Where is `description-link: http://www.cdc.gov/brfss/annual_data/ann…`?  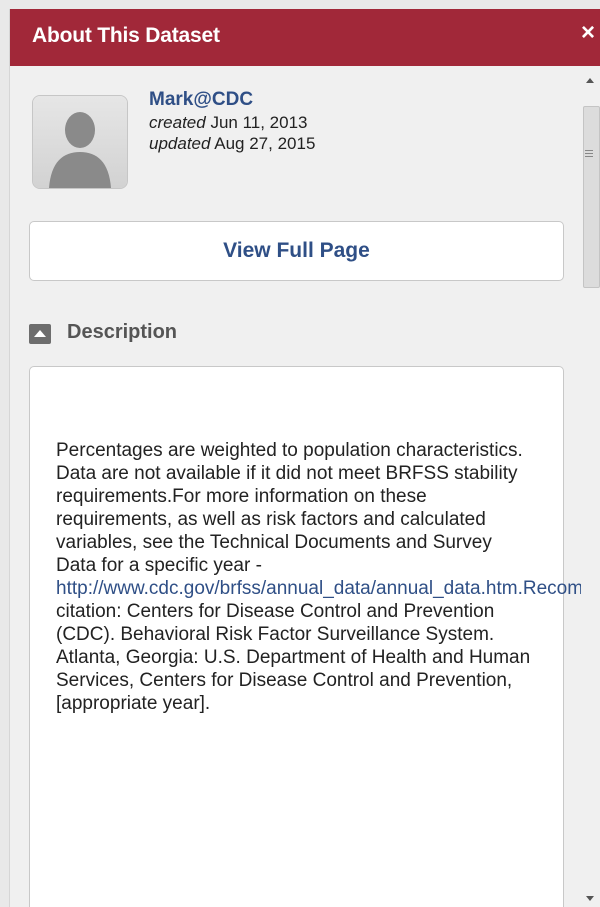 description-link: http://www.cdc.gov/brfss/annual_data/ann… is located at coordinates (318, 588).